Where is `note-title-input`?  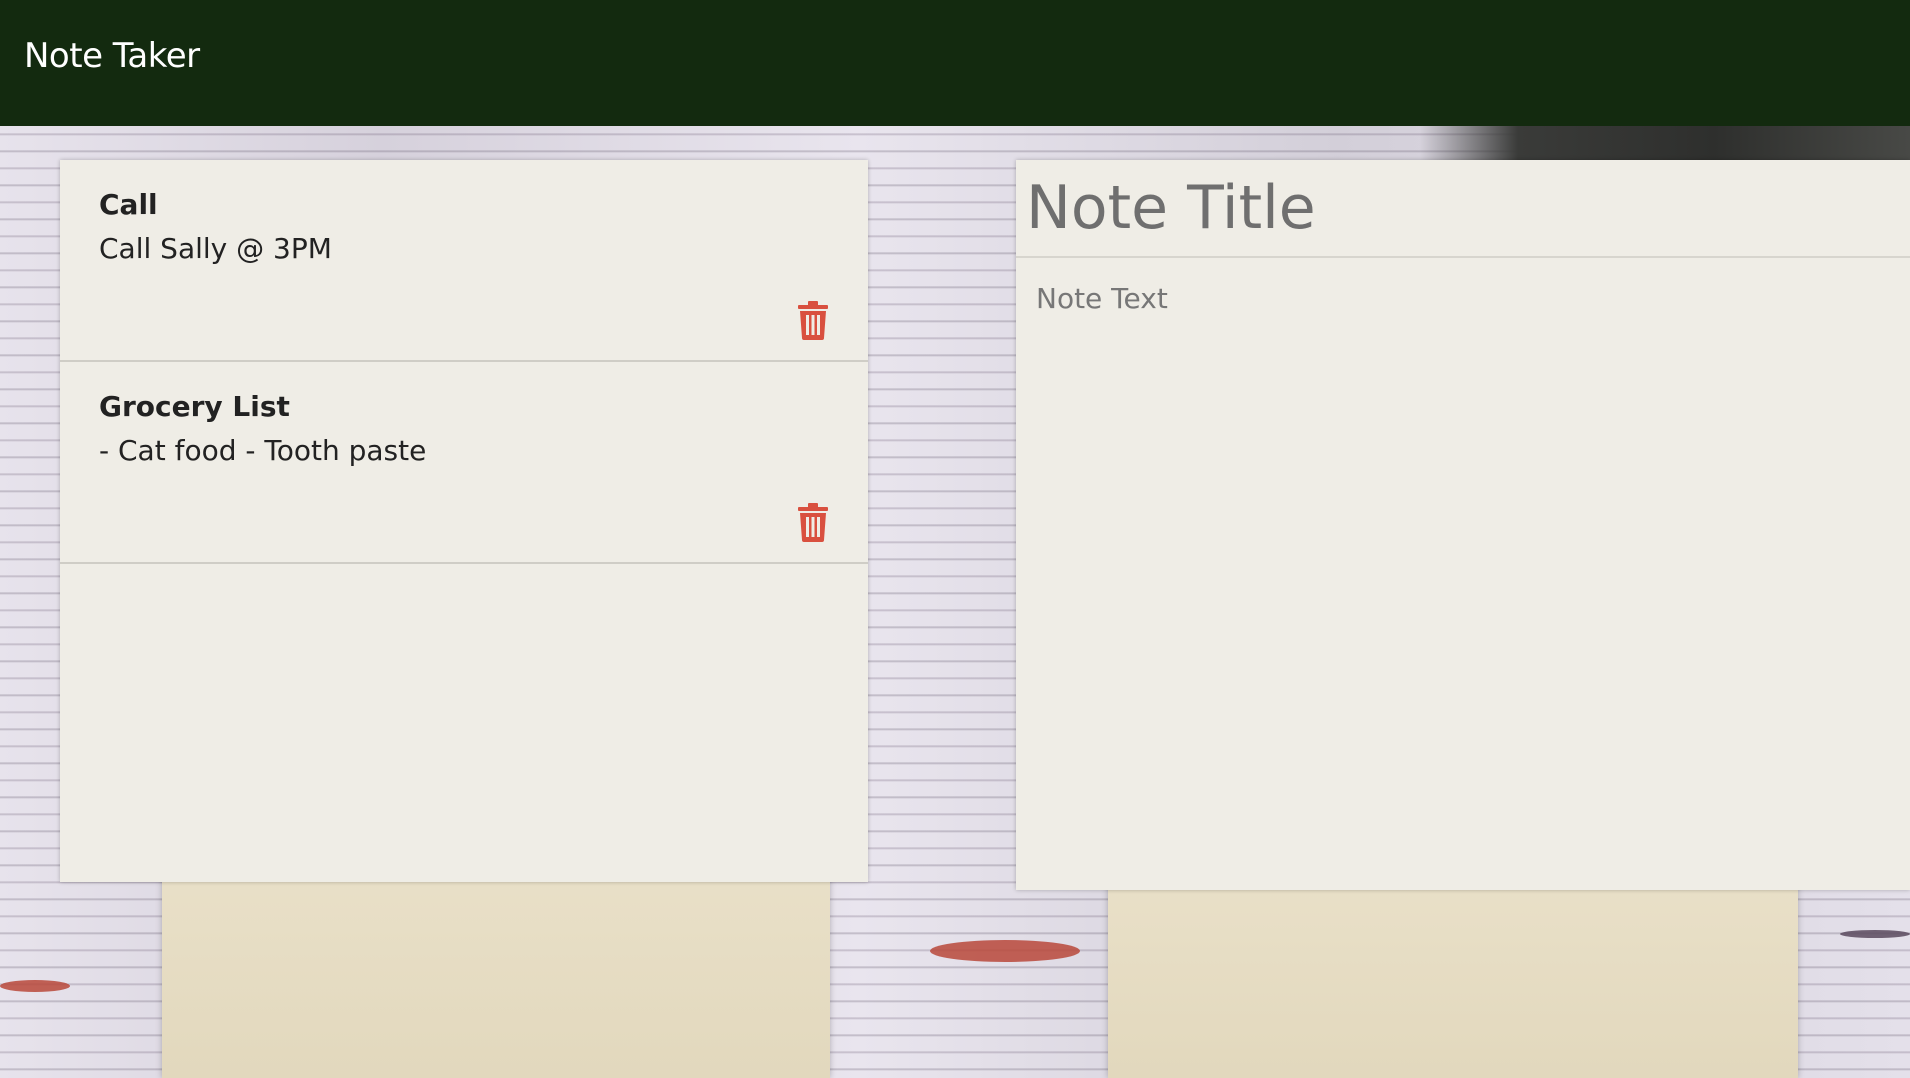 note-title-input is located at coordinates (1463, 209).